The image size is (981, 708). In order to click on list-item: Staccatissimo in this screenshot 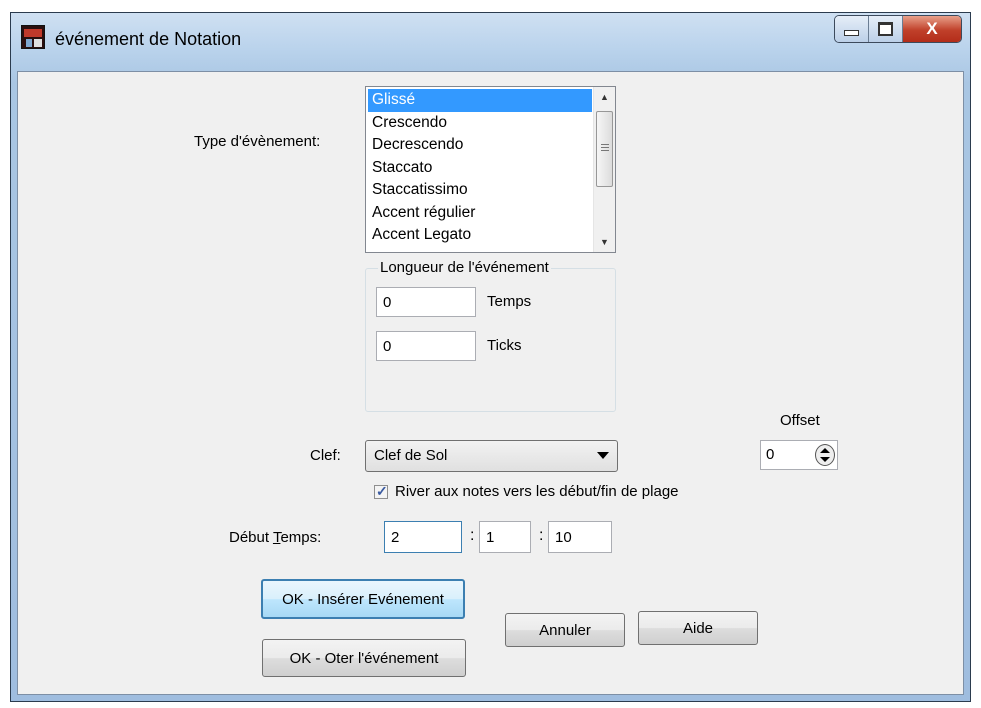, I will do `click(480, 190)`.